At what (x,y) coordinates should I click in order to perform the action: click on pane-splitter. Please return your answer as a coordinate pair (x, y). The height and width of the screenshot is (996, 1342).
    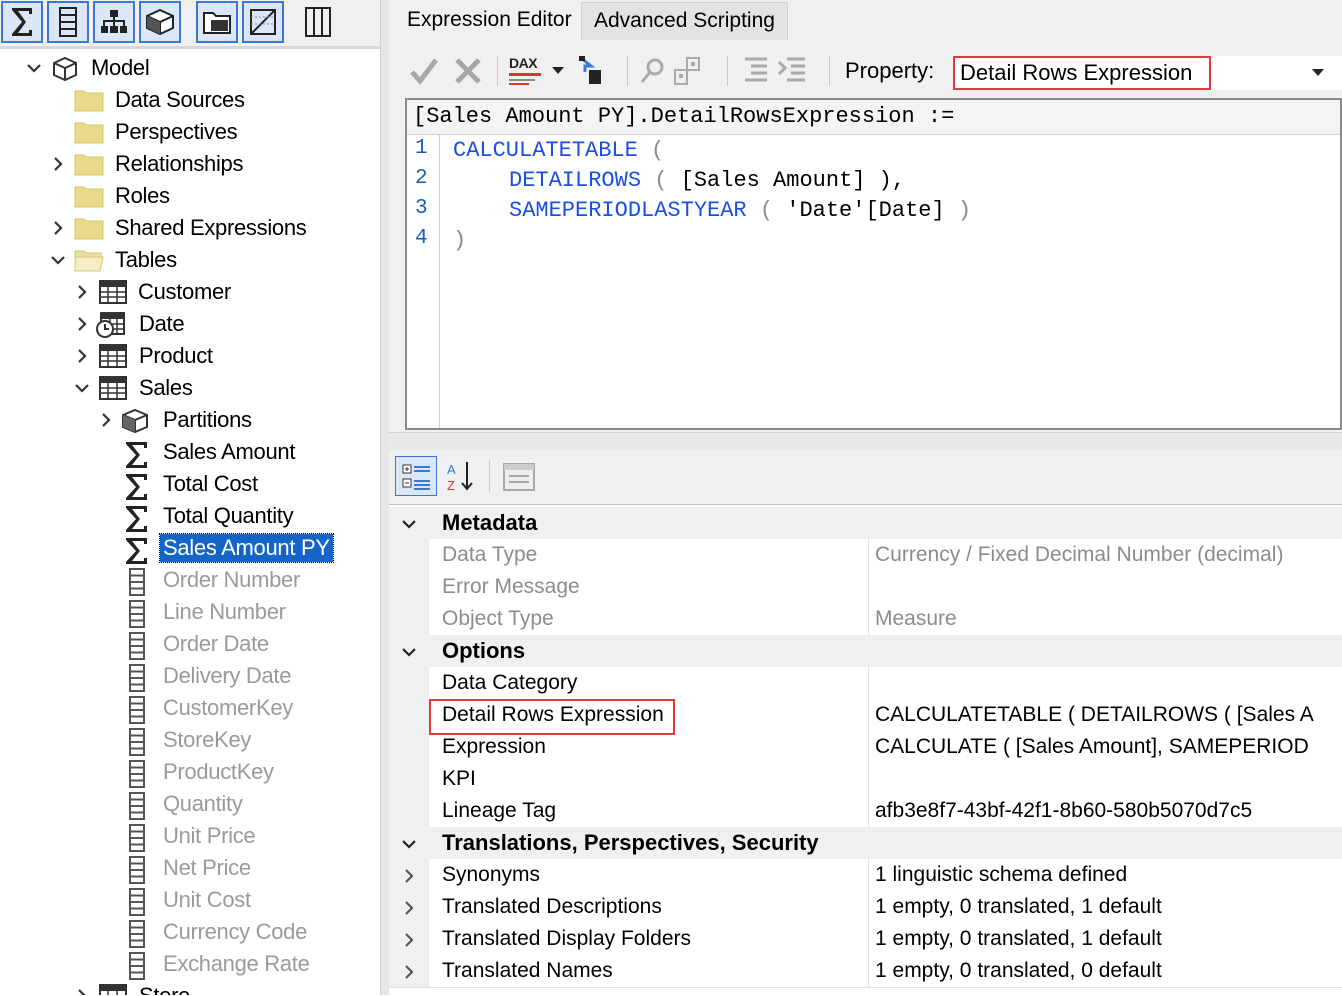
    Looking at the image, I should click on (384, 497).